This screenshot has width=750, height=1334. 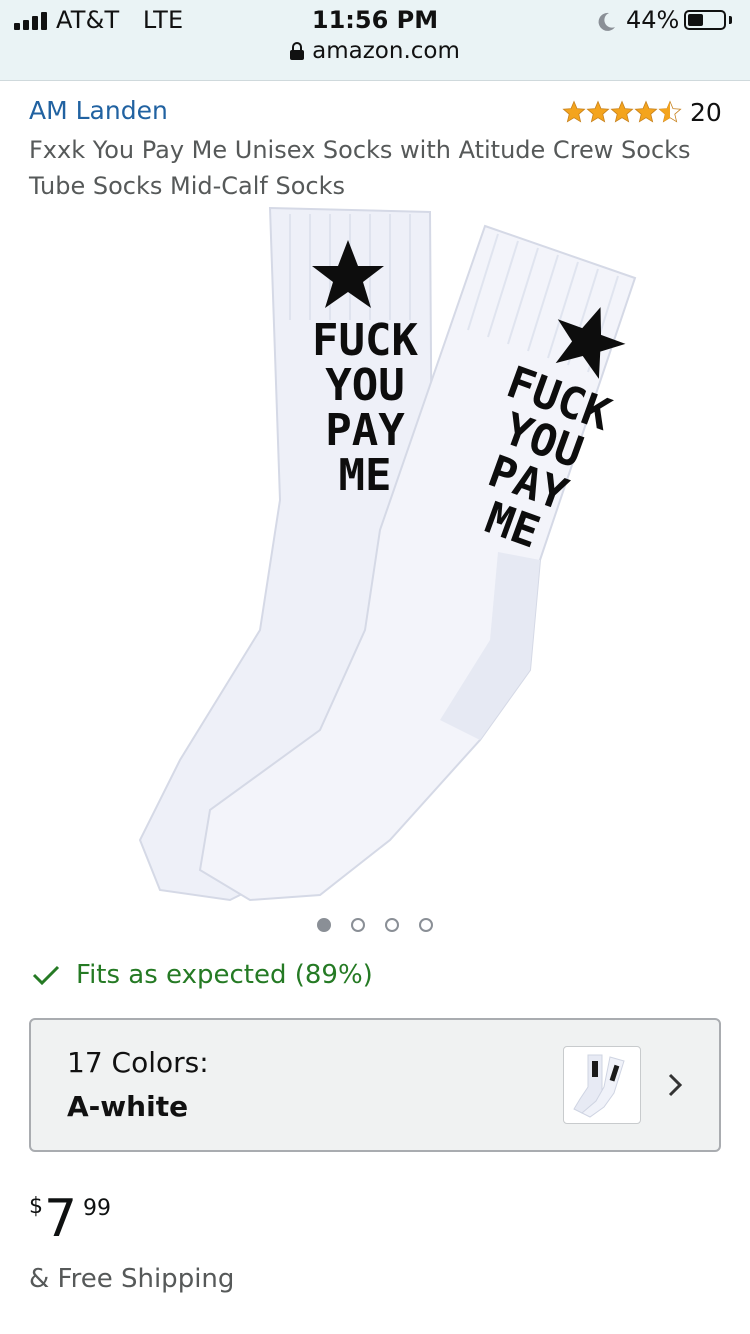 I want to click on battery-level-fill, so click(x=695, y=20).